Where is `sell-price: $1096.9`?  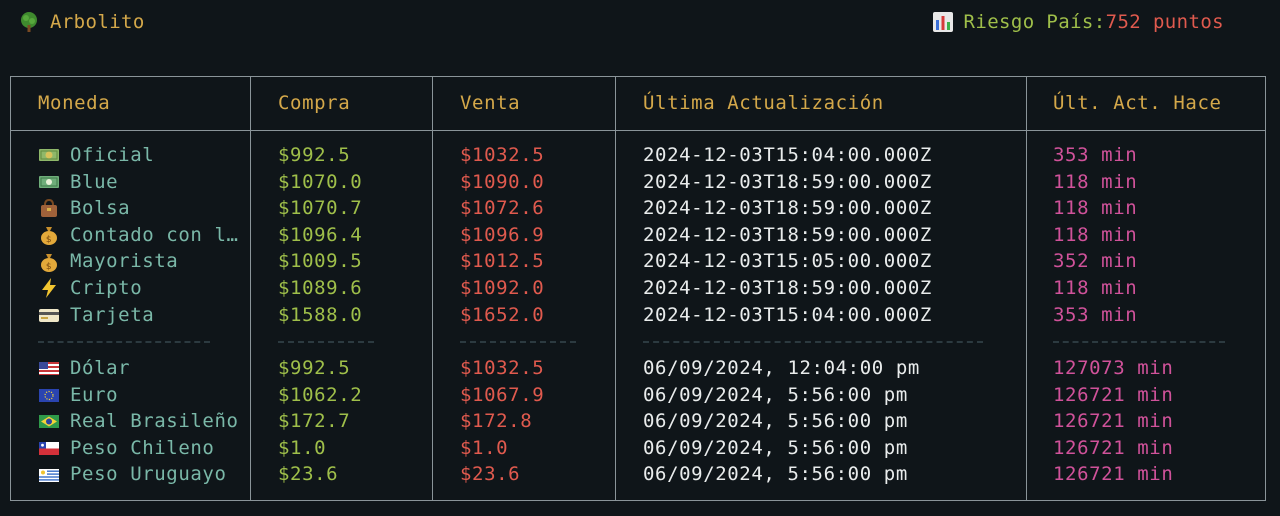 sell-price: $1096.9 is located at coordinates (502, 234).